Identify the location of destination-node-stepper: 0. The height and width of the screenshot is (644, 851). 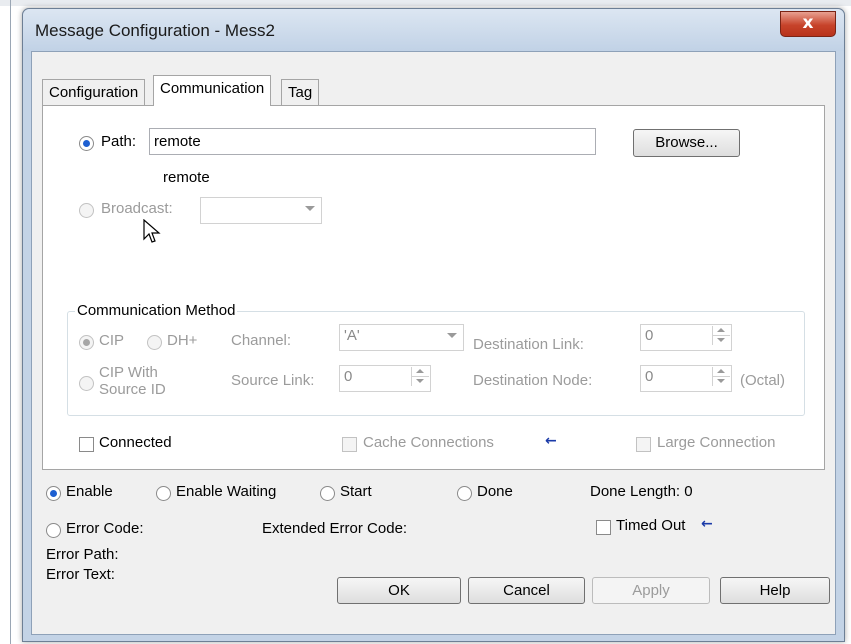
(686, 378).